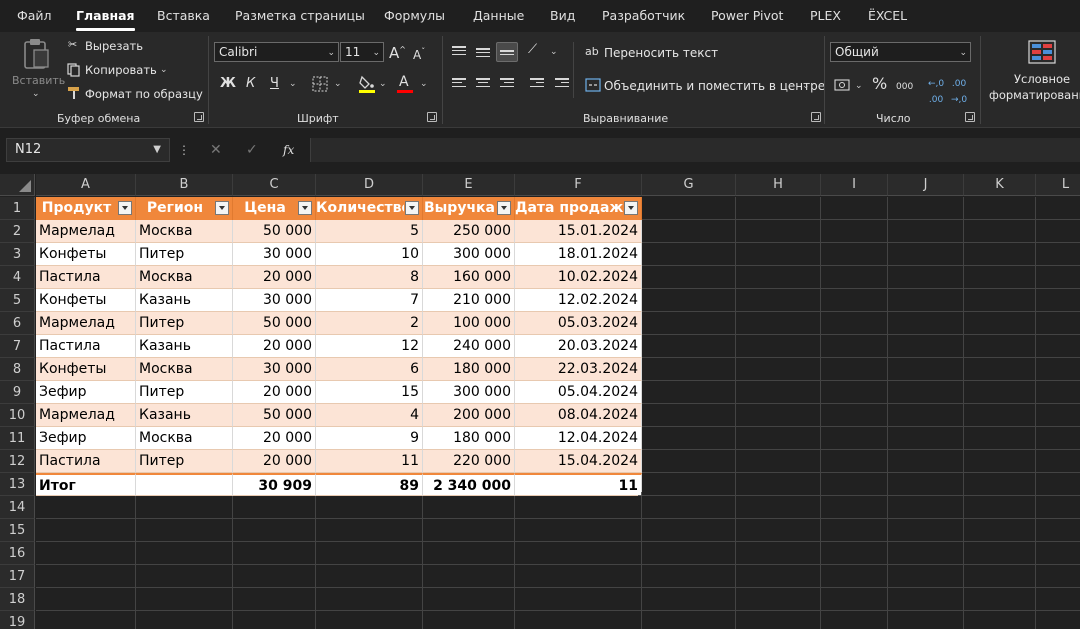 The image size is (1080, 629). I want to click on table-header-cell: Дата продажи, so click(578, 208).